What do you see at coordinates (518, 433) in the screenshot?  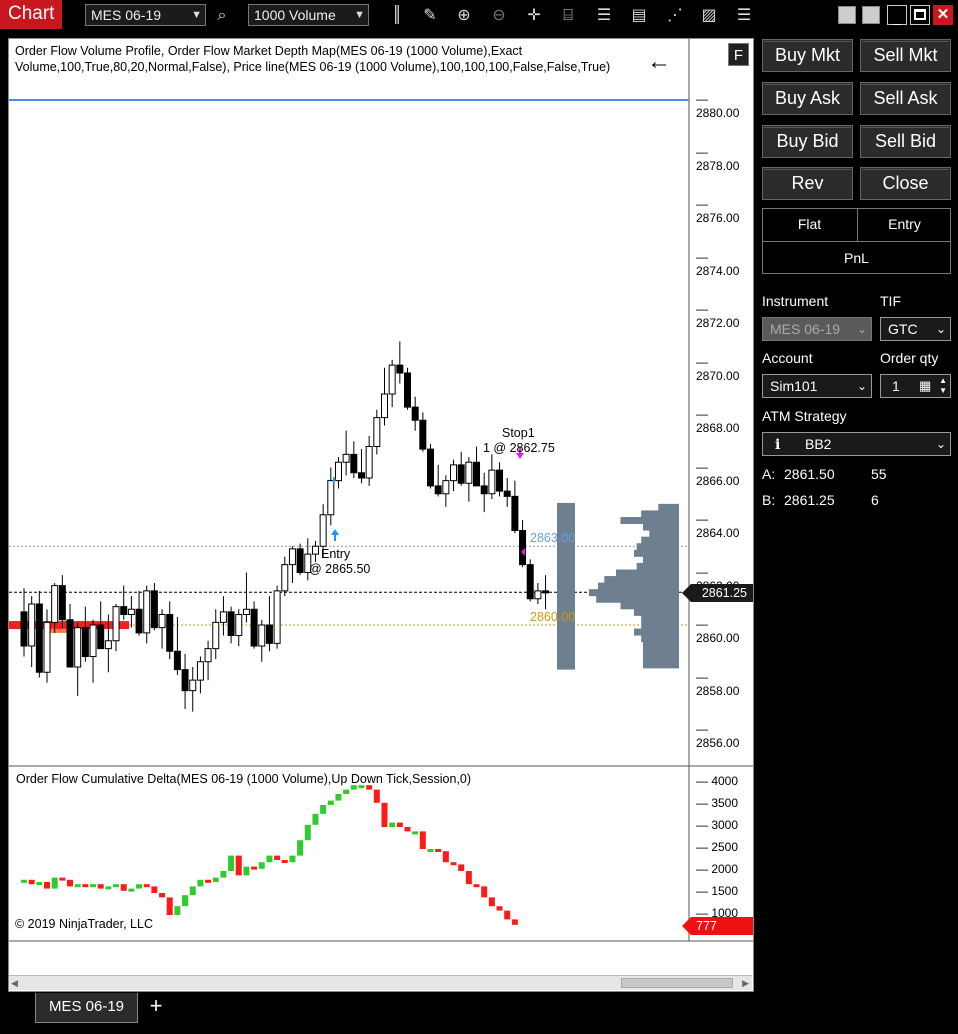 I see `stop-label: Stop1` at bounding box center [518, 433].